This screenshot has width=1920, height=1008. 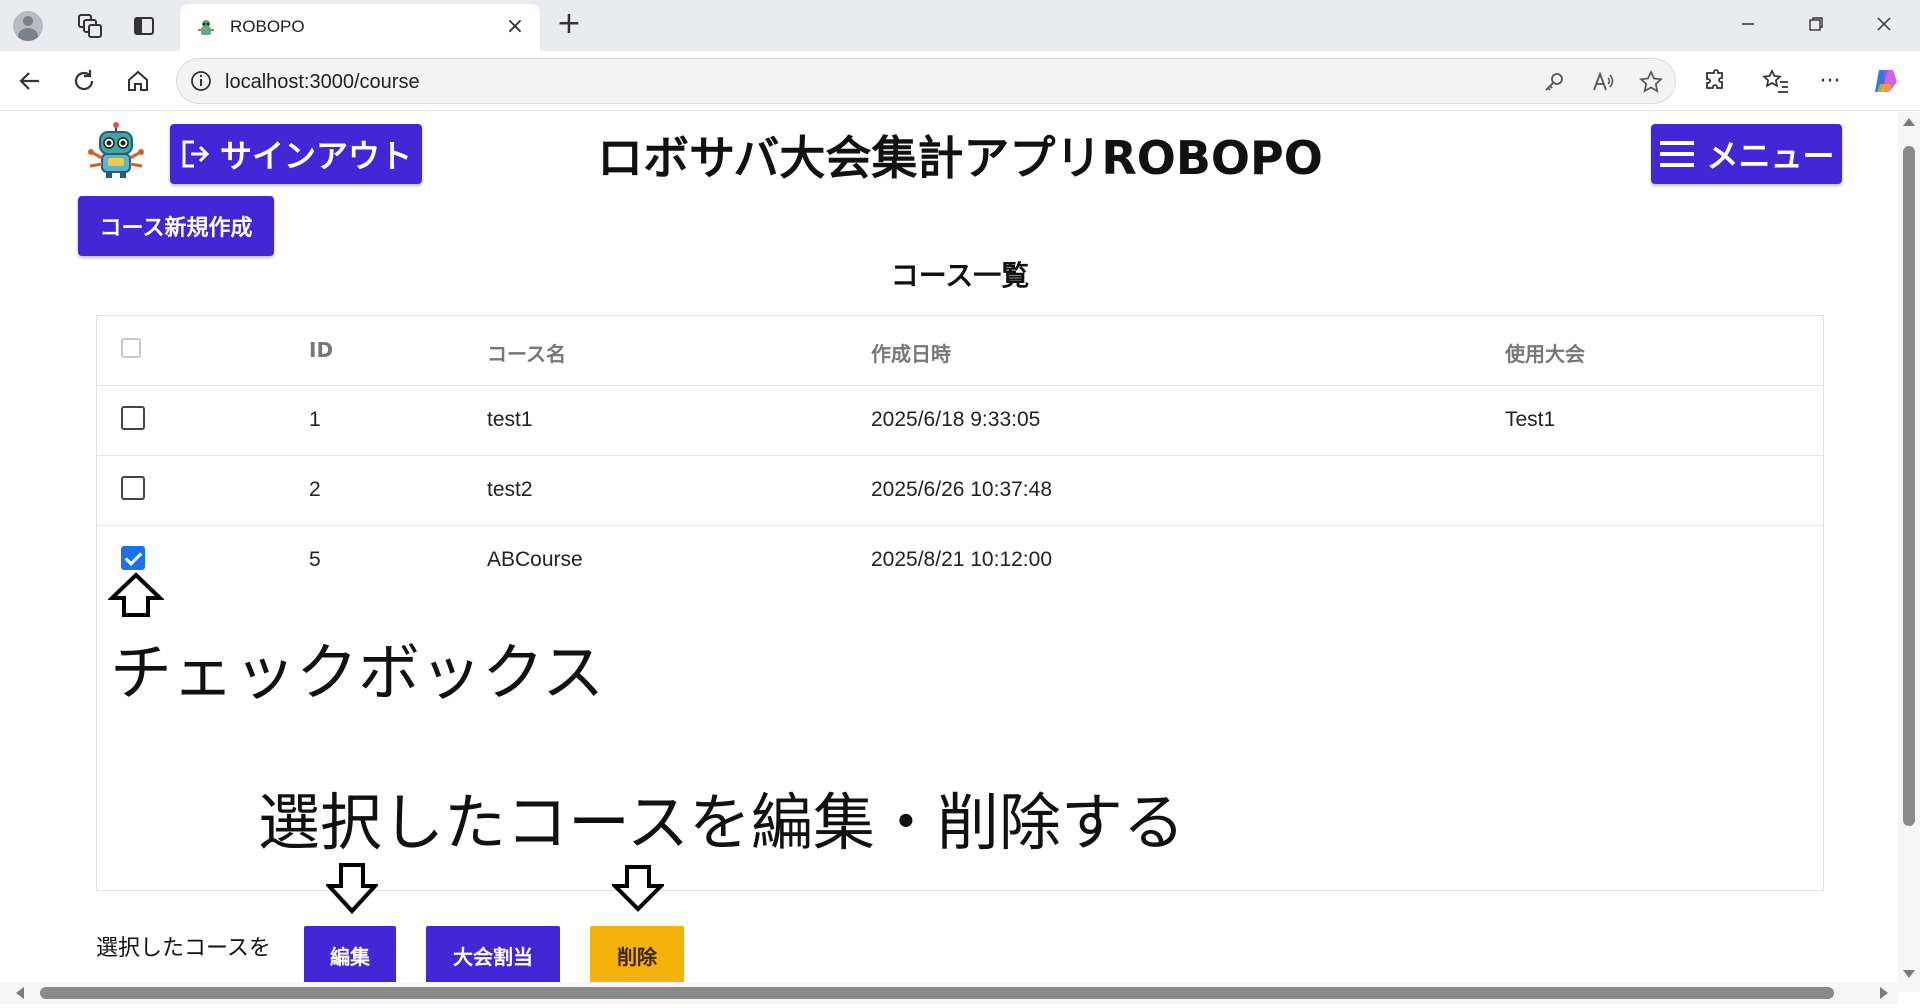 I want to click on tab-close-icon: ×, so click(x=515, y=27).